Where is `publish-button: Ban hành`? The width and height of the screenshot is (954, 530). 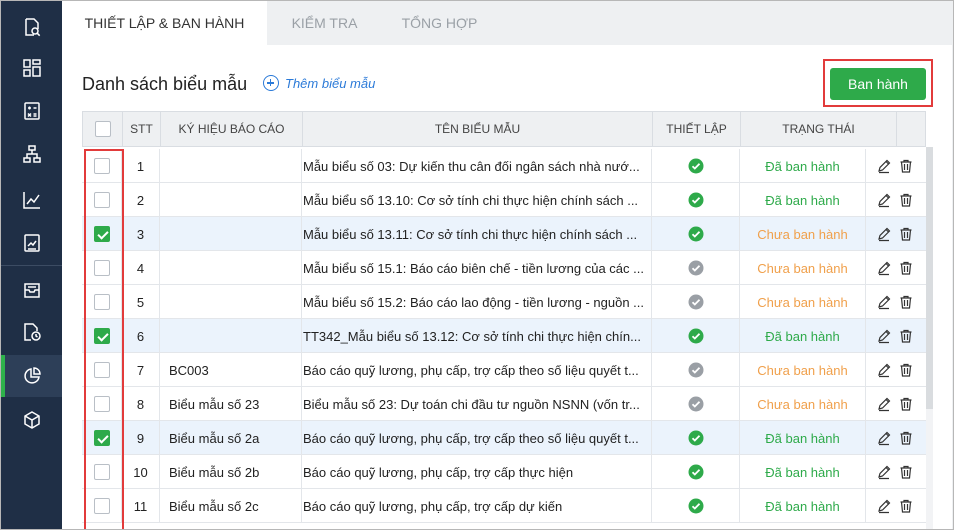
publish-button: Ban hành is located at coordinates (878, 84).